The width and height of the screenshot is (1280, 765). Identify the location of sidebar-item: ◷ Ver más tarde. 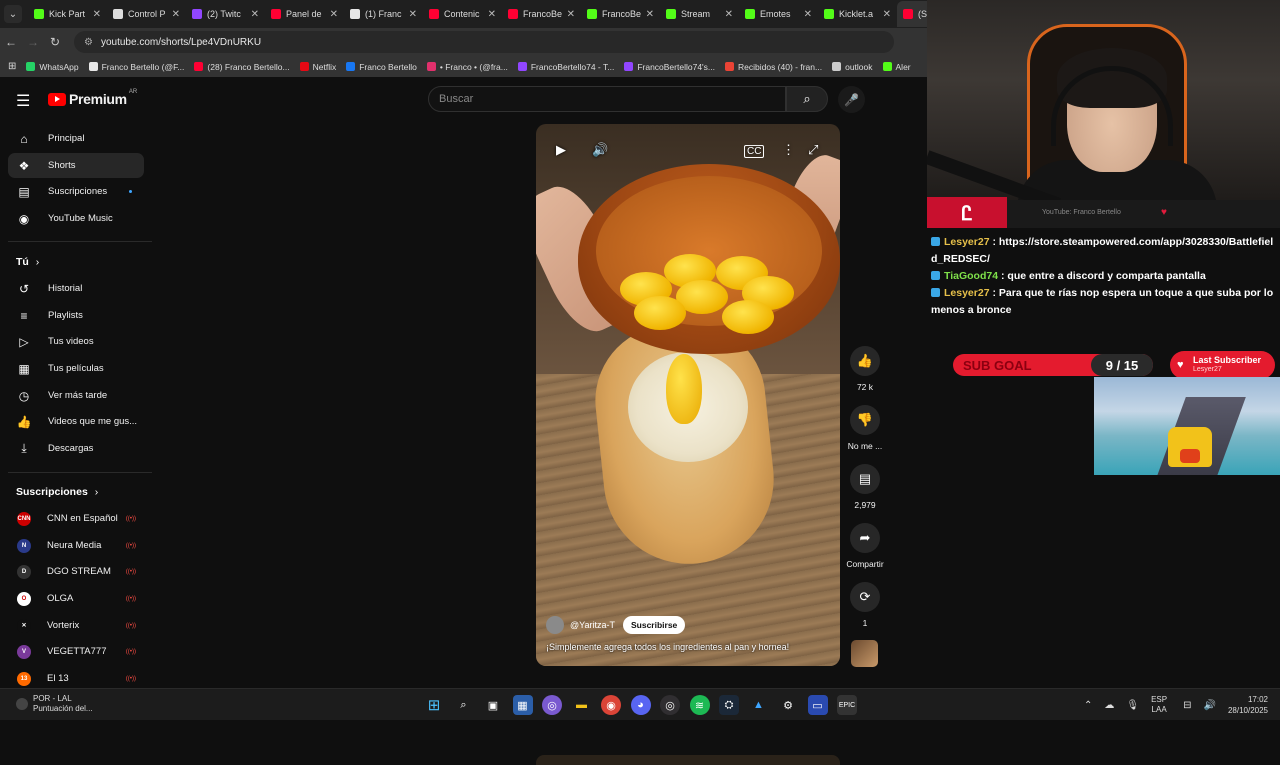
(76, 395).